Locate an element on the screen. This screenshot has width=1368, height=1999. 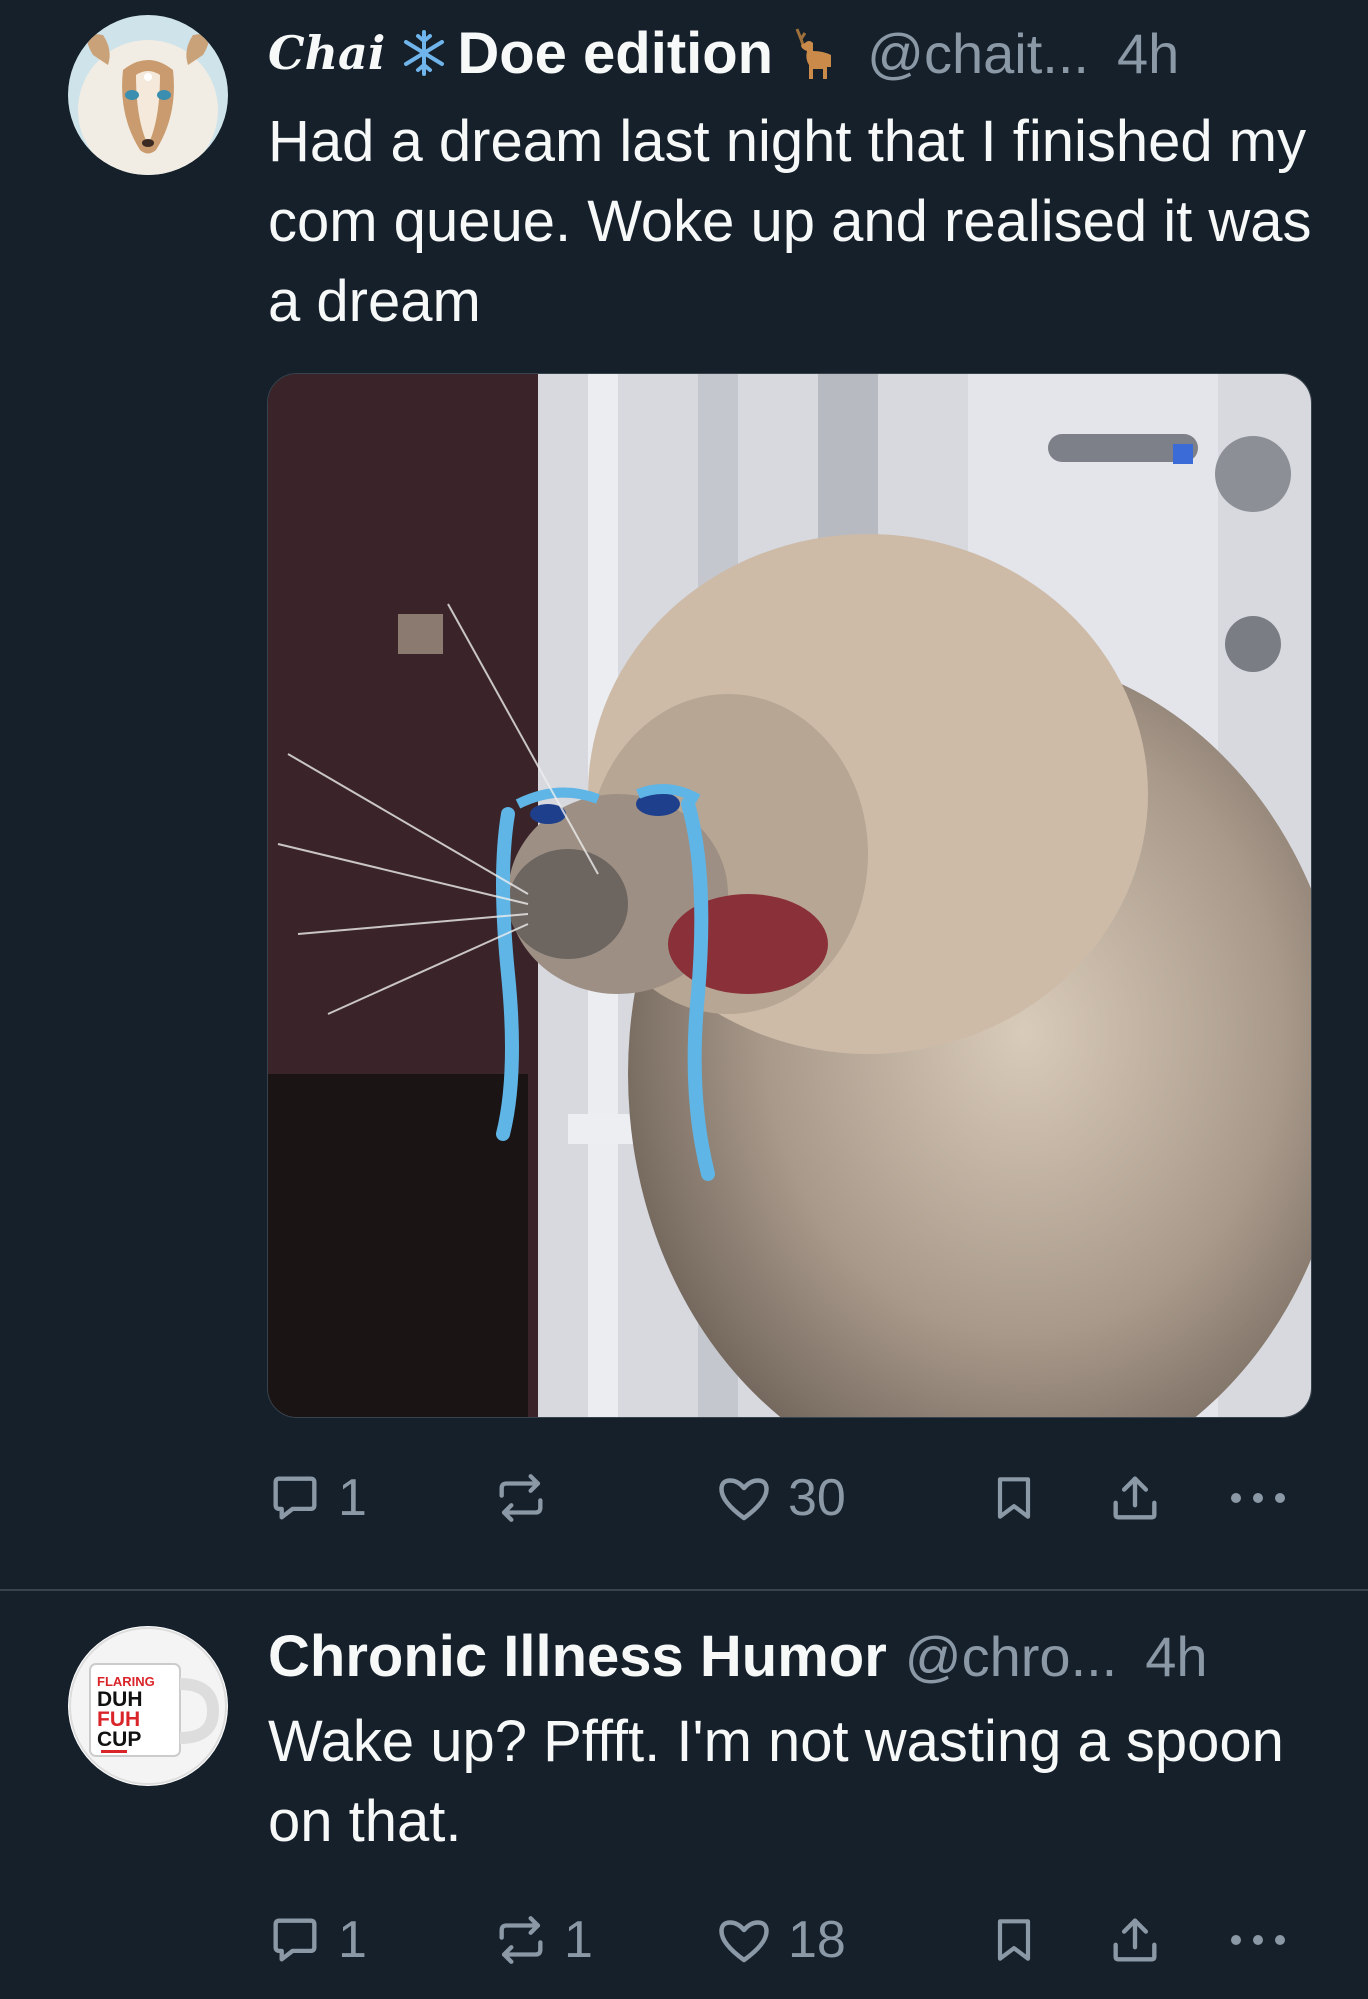
mug-text-flaring: FLARING is located at coordinates (126, 1681).